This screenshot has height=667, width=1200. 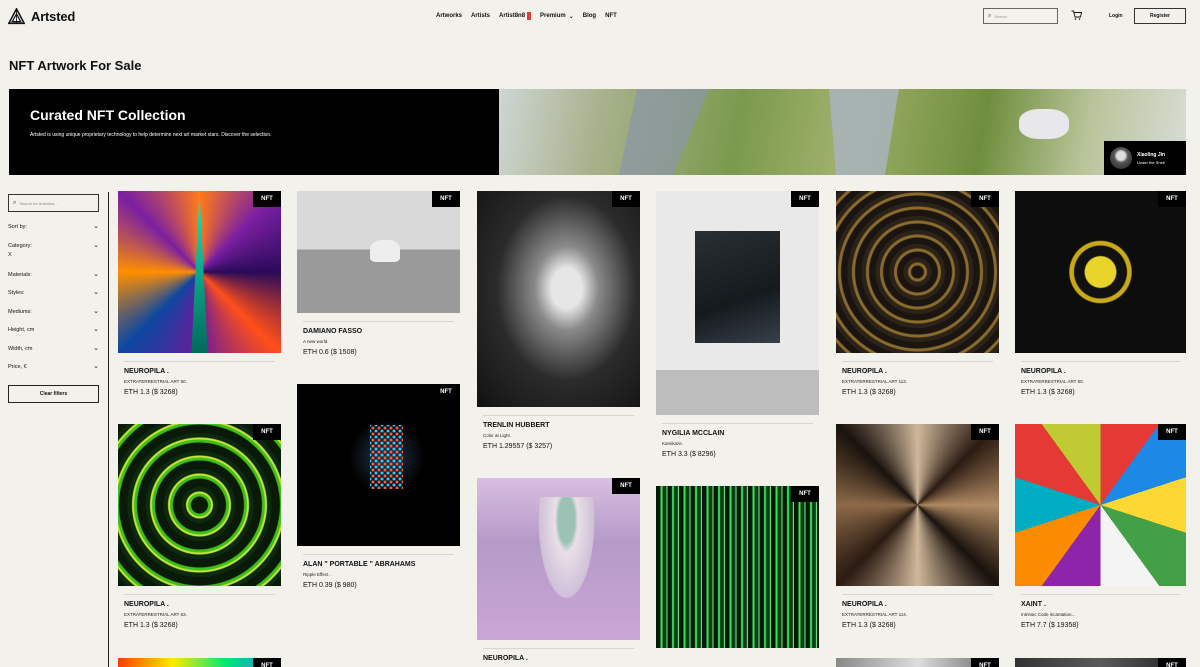 I want to click on cart-icon, so click(x=1077, y=16).